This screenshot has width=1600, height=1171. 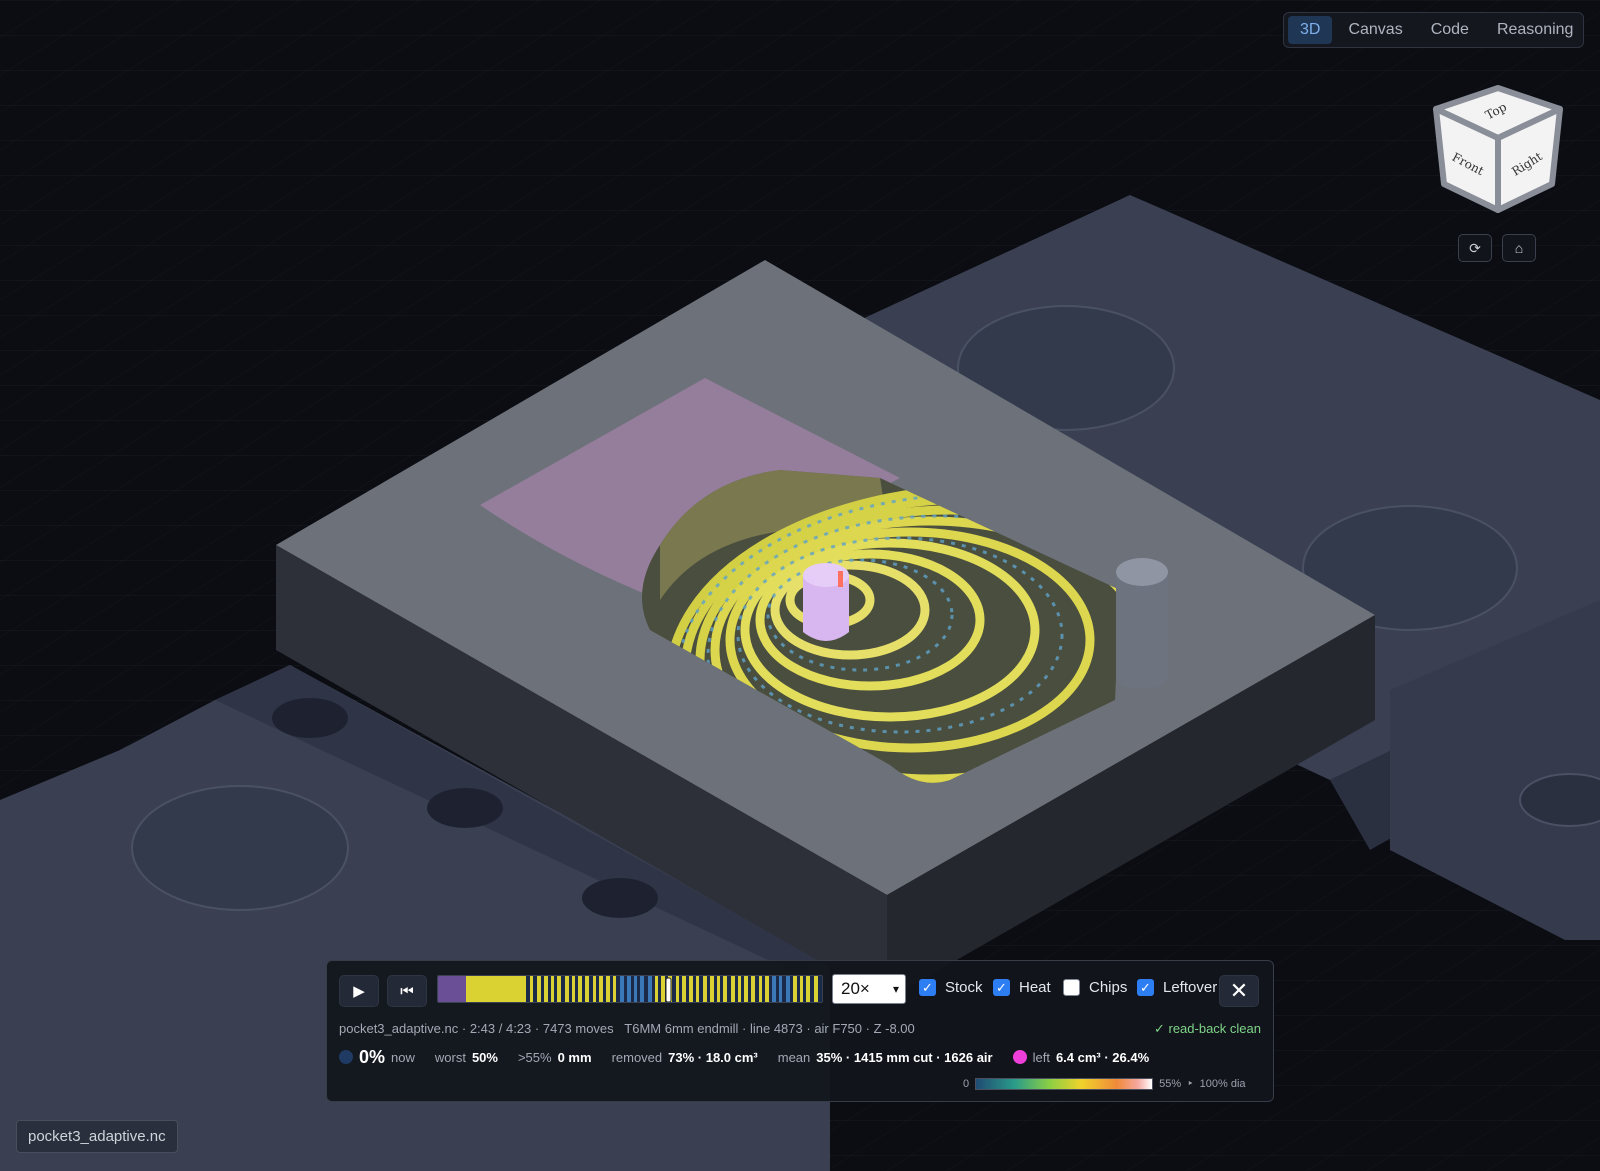 I want to click on left-label: left, so click(x=1041, y=1057).